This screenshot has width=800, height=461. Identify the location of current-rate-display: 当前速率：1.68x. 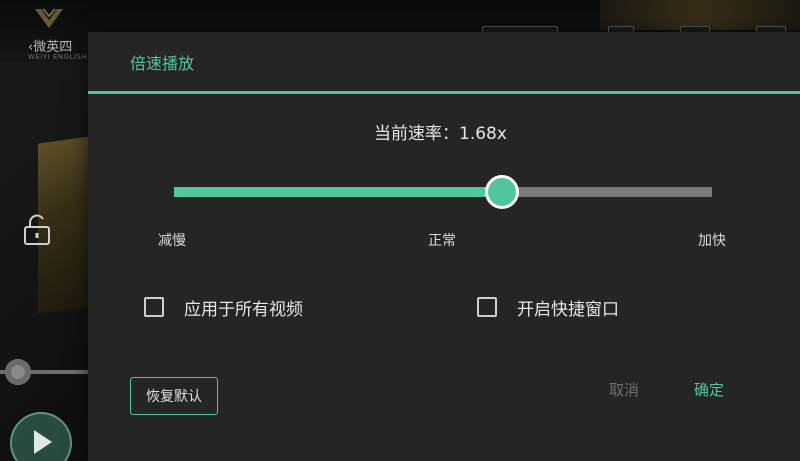
(440, 131).